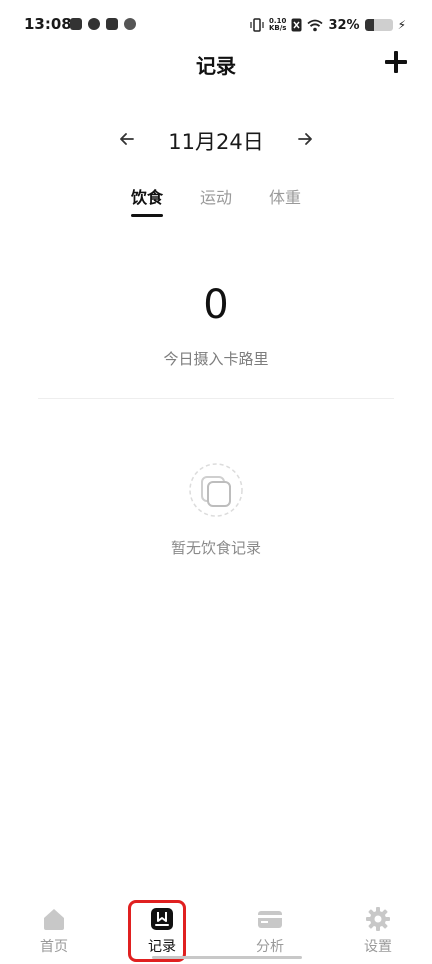  What do you see at coordinates (216, 490) in the screenshot?
I see `empty-copy-icon` at bounding box center [216, 490].